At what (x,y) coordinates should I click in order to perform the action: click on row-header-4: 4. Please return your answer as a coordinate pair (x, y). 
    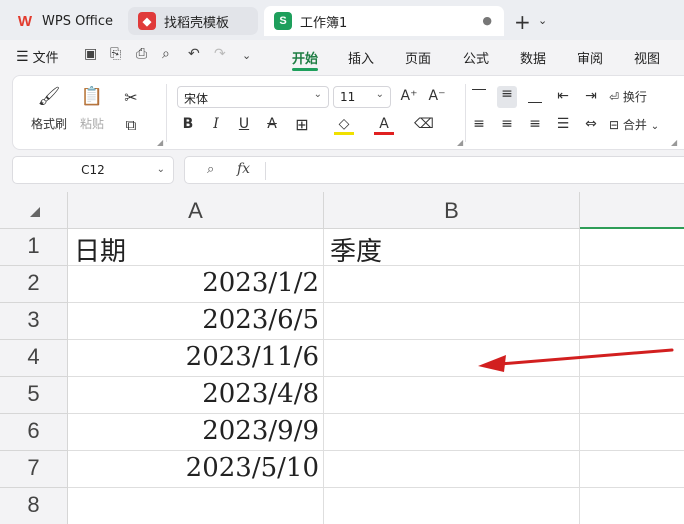
    Looking at the image, I should click on (34, 358).